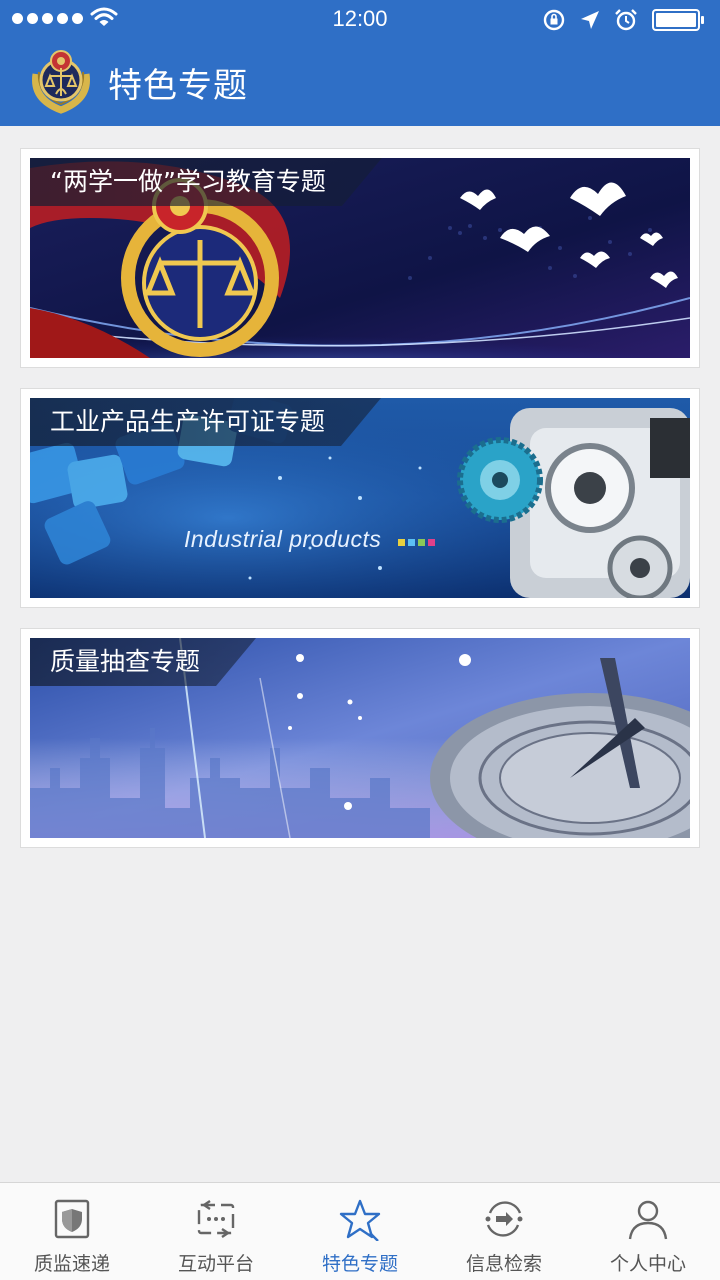 This screenshot has width=720, height=1280. I want to click on topic-banner-image: “两学一做”学习教育专题, so click(360, 258).